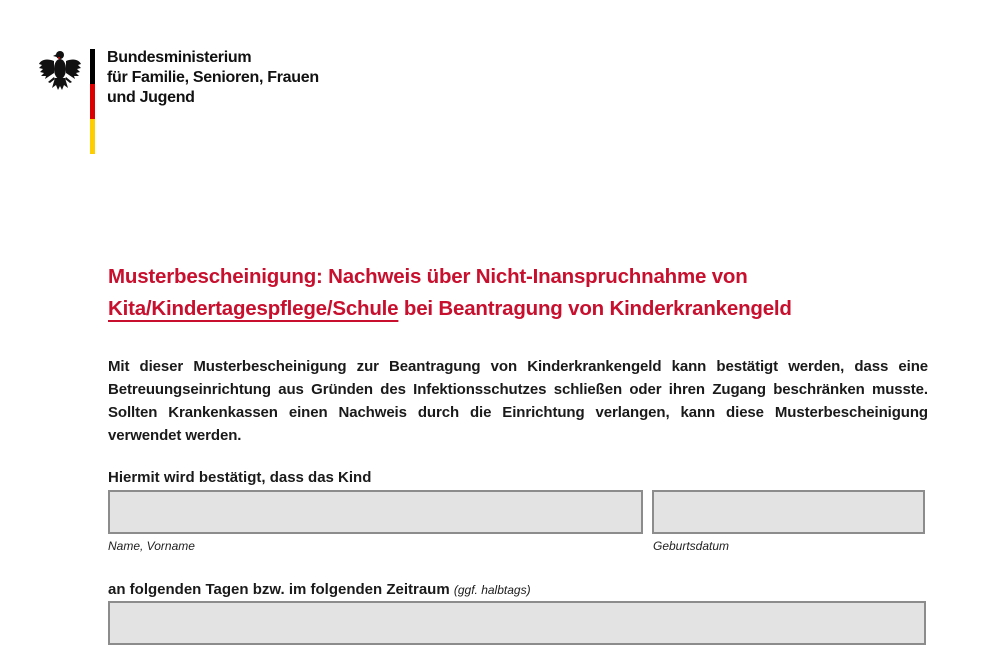 This screenshot has height=662, width=993. What do you see at coordinates (375, 512) in the screenshot?
I see `name-field` at bounding box center [375, 512].